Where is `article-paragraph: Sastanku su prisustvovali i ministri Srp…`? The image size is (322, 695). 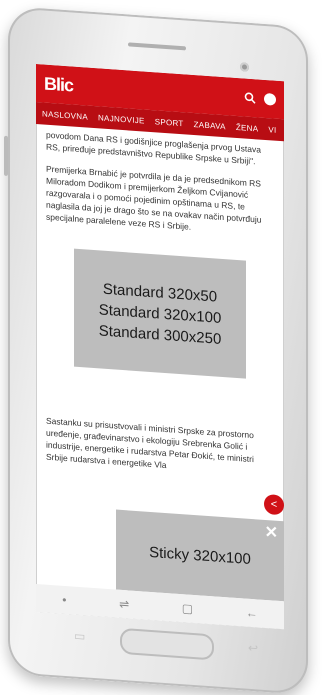 article-paragraph: Sastanku su prisustvovali i ministri Srp… is located at coordinates (150, 443).